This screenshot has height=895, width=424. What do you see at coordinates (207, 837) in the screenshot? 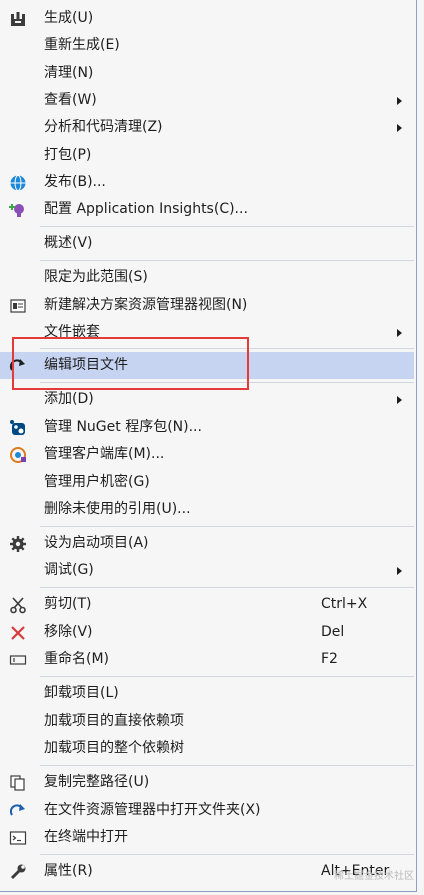
I see `menu-item-open-in-terminal: 在终端中打开` at bounding box center [207, 837].